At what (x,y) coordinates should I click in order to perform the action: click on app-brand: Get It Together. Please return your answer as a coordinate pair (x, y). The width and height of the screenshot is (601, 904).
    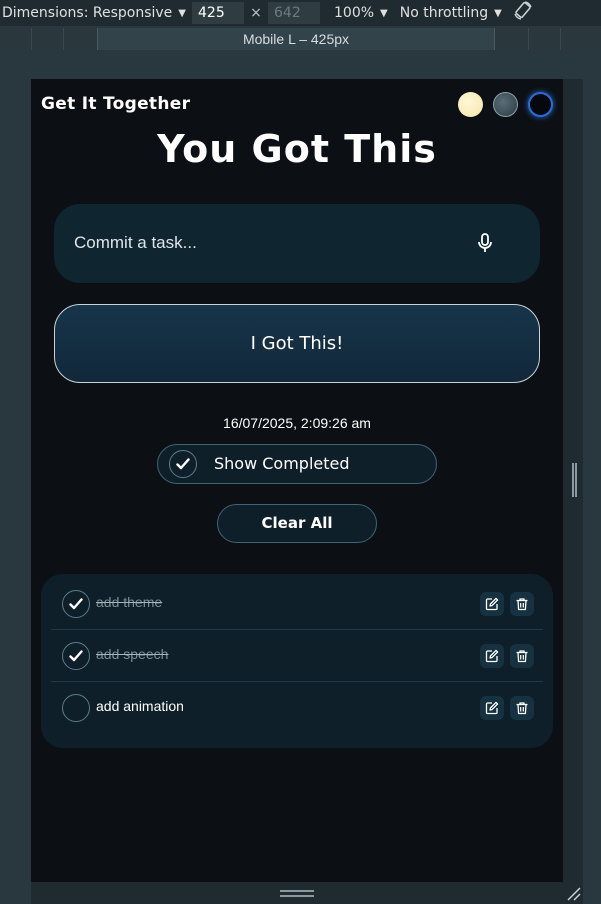
    Looking at the image, I should click on (116, 104).